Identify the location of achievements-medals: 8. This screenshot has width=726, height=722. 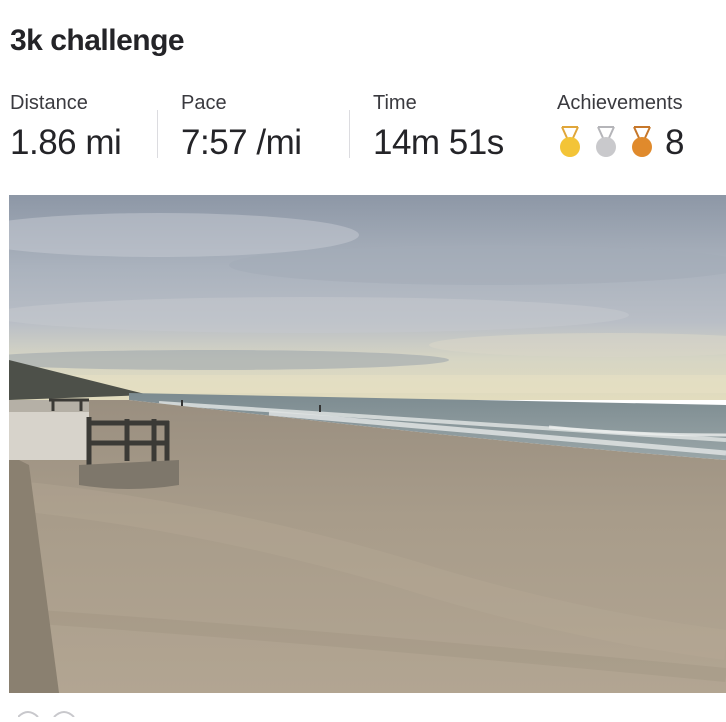
(620, 143).